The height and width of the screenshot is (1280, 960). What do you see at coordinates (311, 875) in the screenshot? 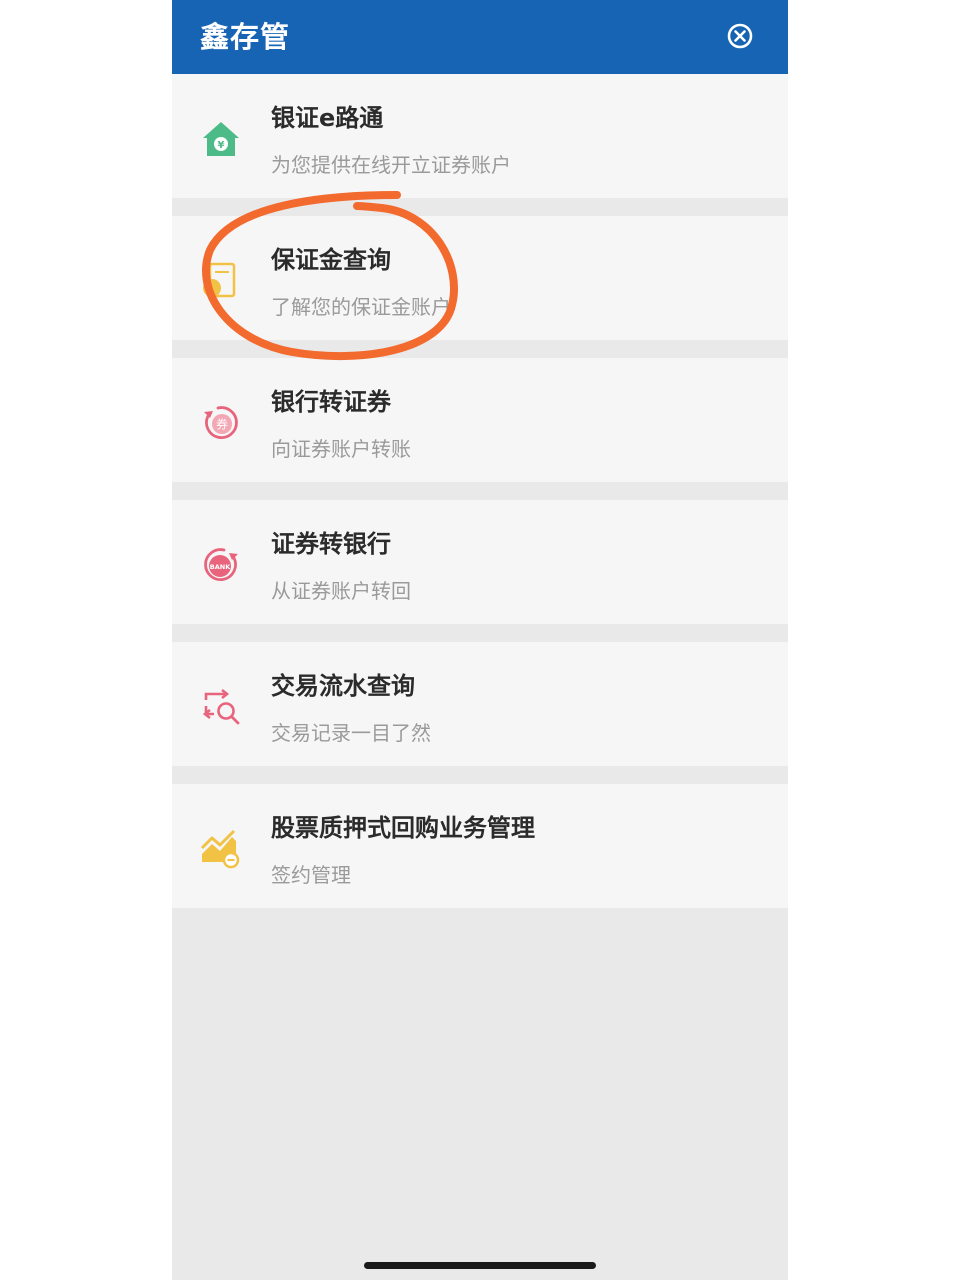
I see `menu-item-subtitle: 签约管理` at bounding box center [311, 875].